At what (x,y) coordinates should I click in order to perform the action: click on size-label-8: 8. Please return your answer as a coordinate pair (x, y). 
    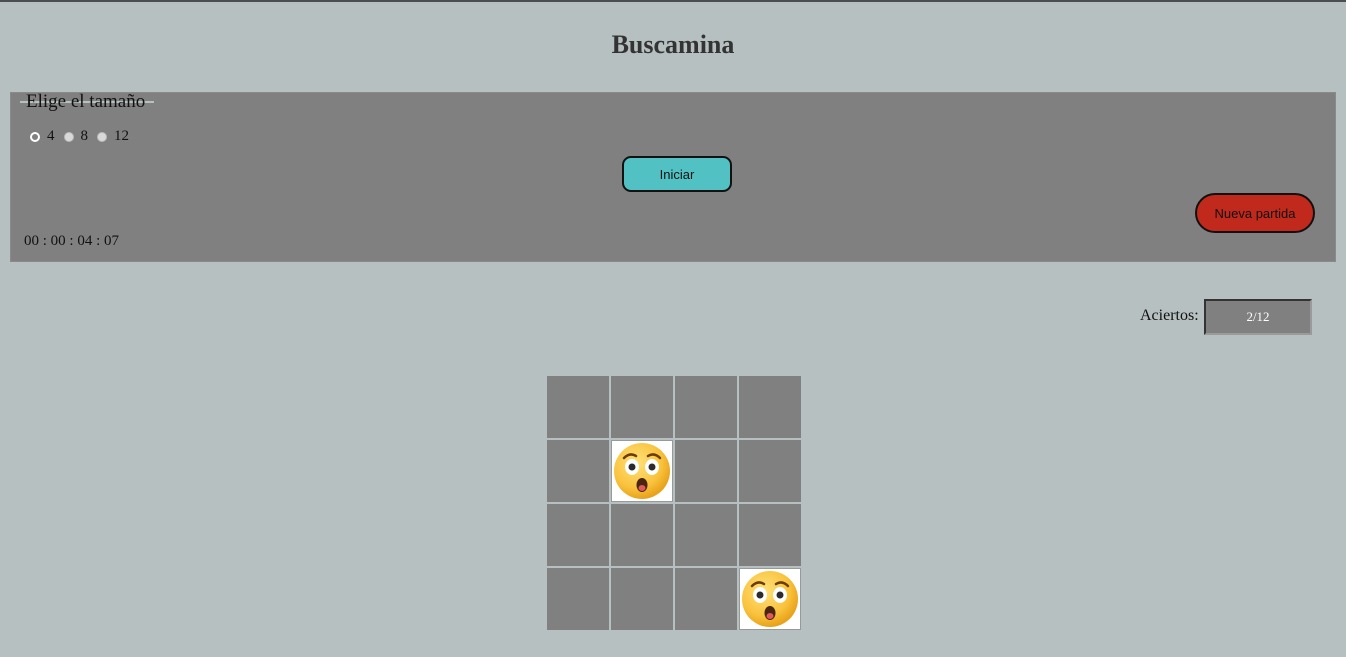
    Looking at the image, I should click on (84, 136).